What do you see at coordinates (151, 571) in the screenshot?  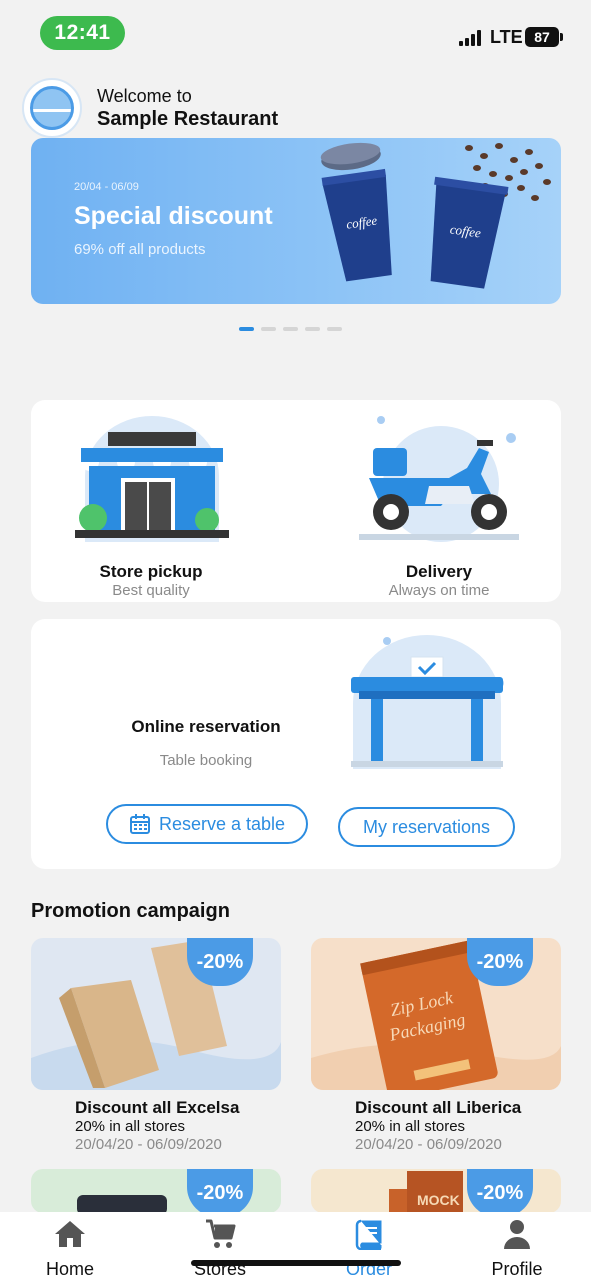 I see `store-pickup-label: Store pickup` at bounding box center [151, 571].